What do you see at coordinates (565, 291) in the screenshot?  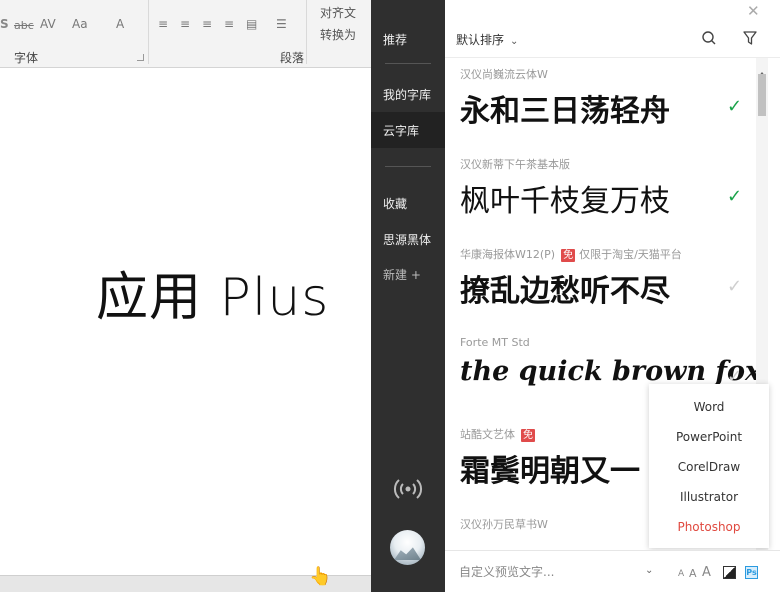 I see `font-sample: 撩乱边愁听不尽` at bounding box center [565, 291].